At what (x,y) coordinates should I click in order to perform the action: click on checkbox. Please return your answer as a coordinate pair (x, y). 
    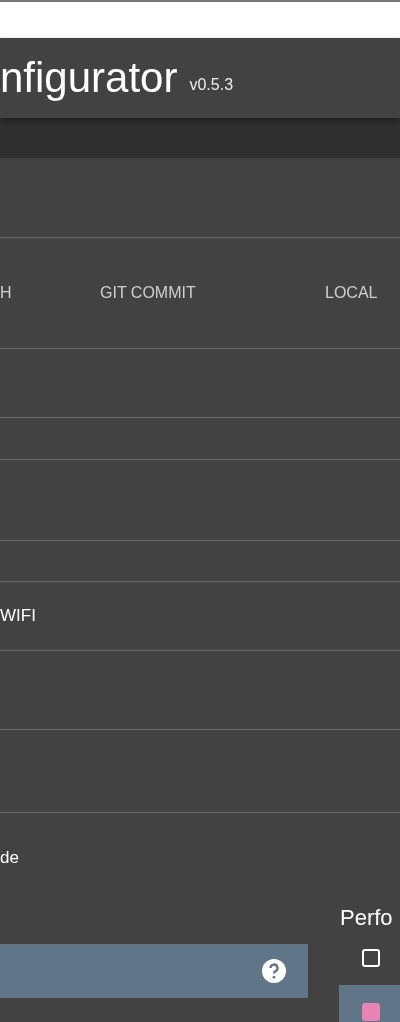
    Looking at the image, I should click on (371, 1012).